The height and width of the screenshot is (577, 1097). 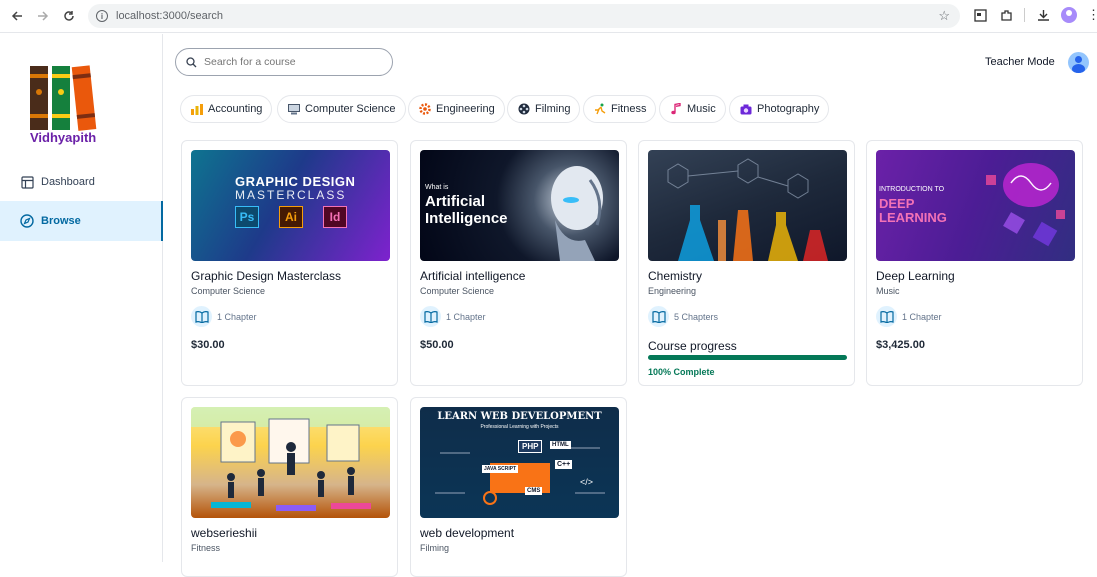 I want to click on course-progress-label: Course progress, so click(x=692, y=346).